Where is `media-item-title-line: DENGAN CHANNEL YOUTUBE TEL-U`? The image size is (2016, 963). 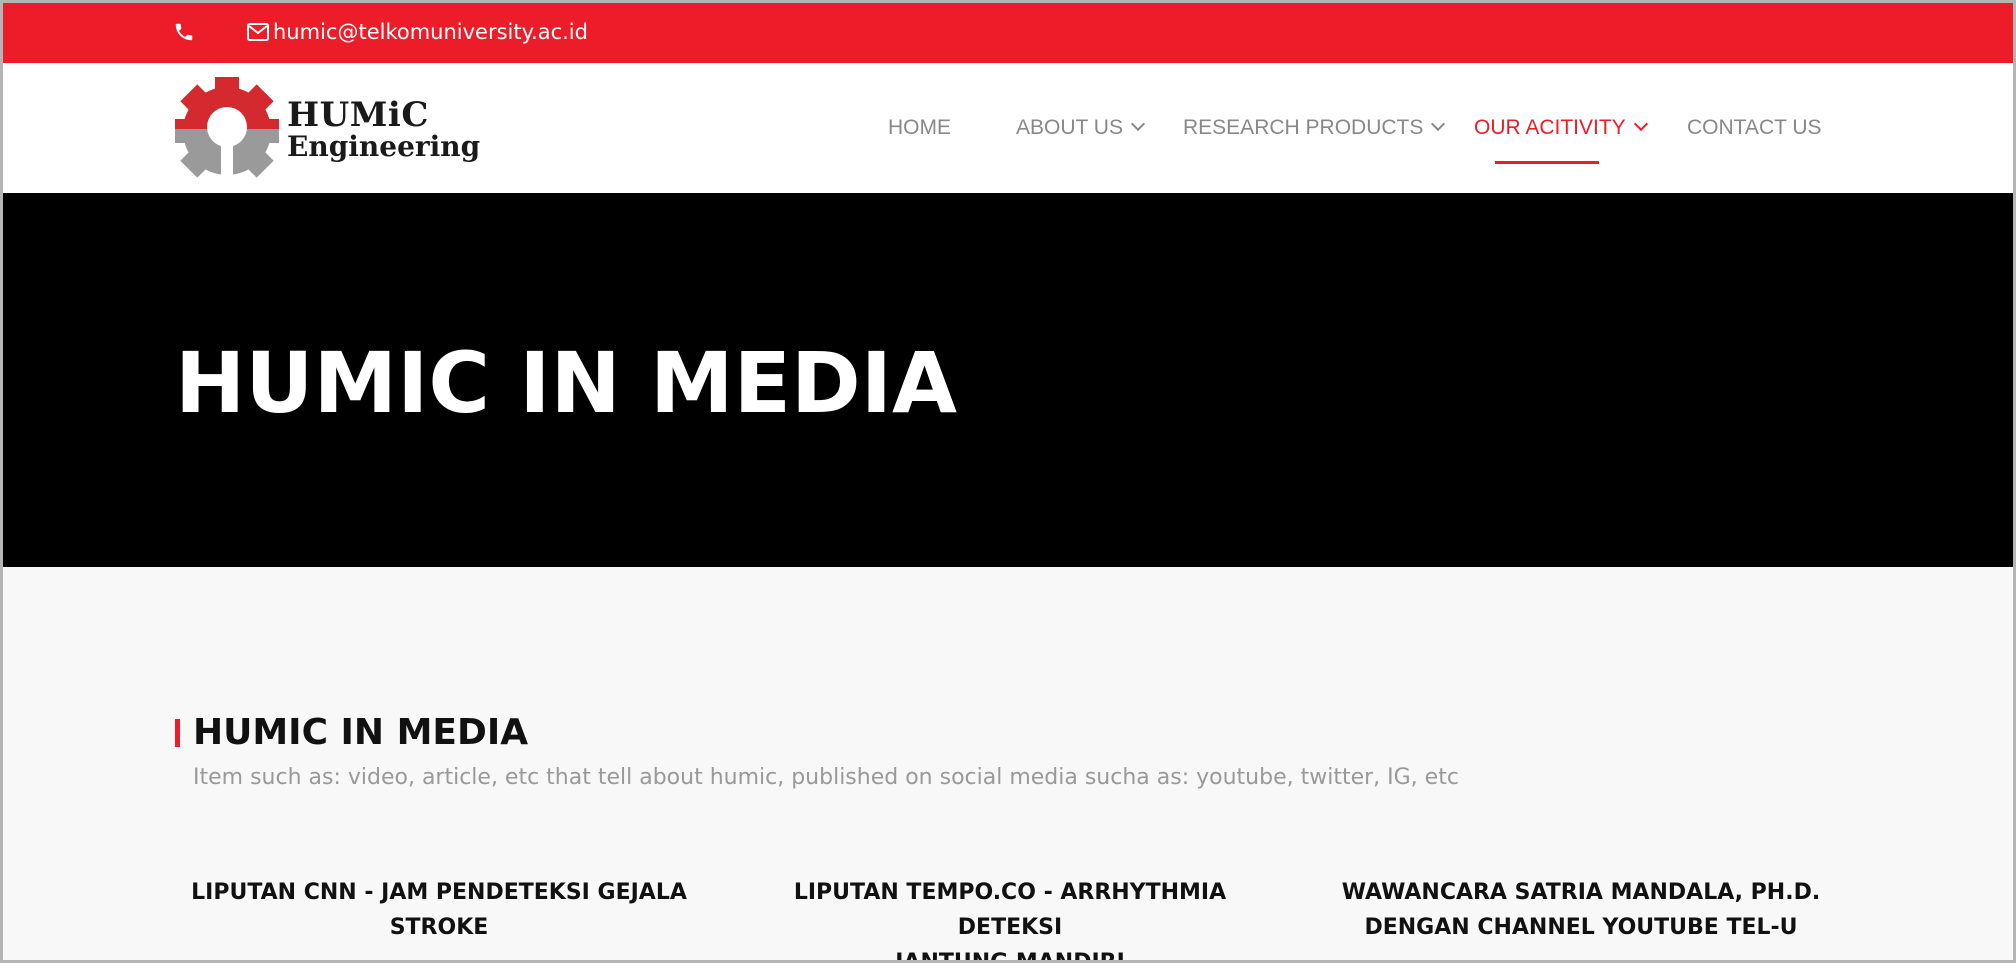 media-item-title-line: DENGAN CHANNEL YOUTUBE TEL-U is located at coordinates (1581, 927).